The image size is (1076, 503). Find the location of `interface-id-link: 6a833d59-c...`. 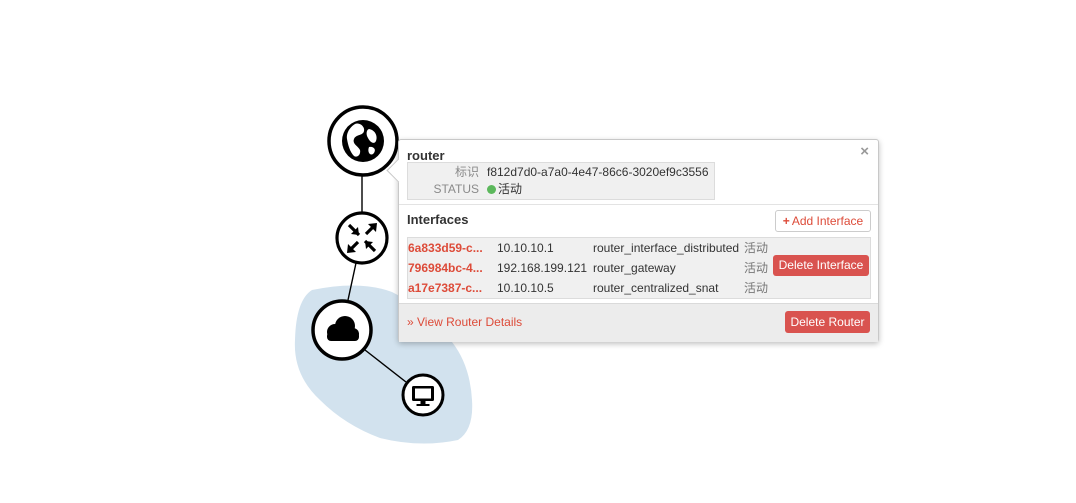

interface-id-link: 6a833d59-c... is located at coordinates (445, 248).